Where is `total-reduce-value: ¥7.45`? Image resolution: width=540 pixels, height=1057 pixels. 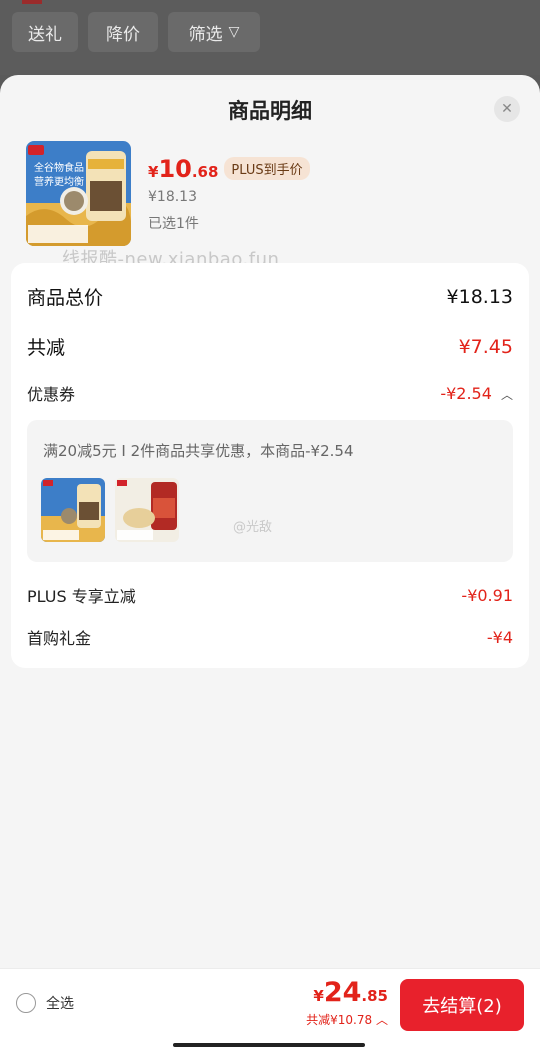
total-reduce-value: ¥7.45 is located at coordinates (485, 346).